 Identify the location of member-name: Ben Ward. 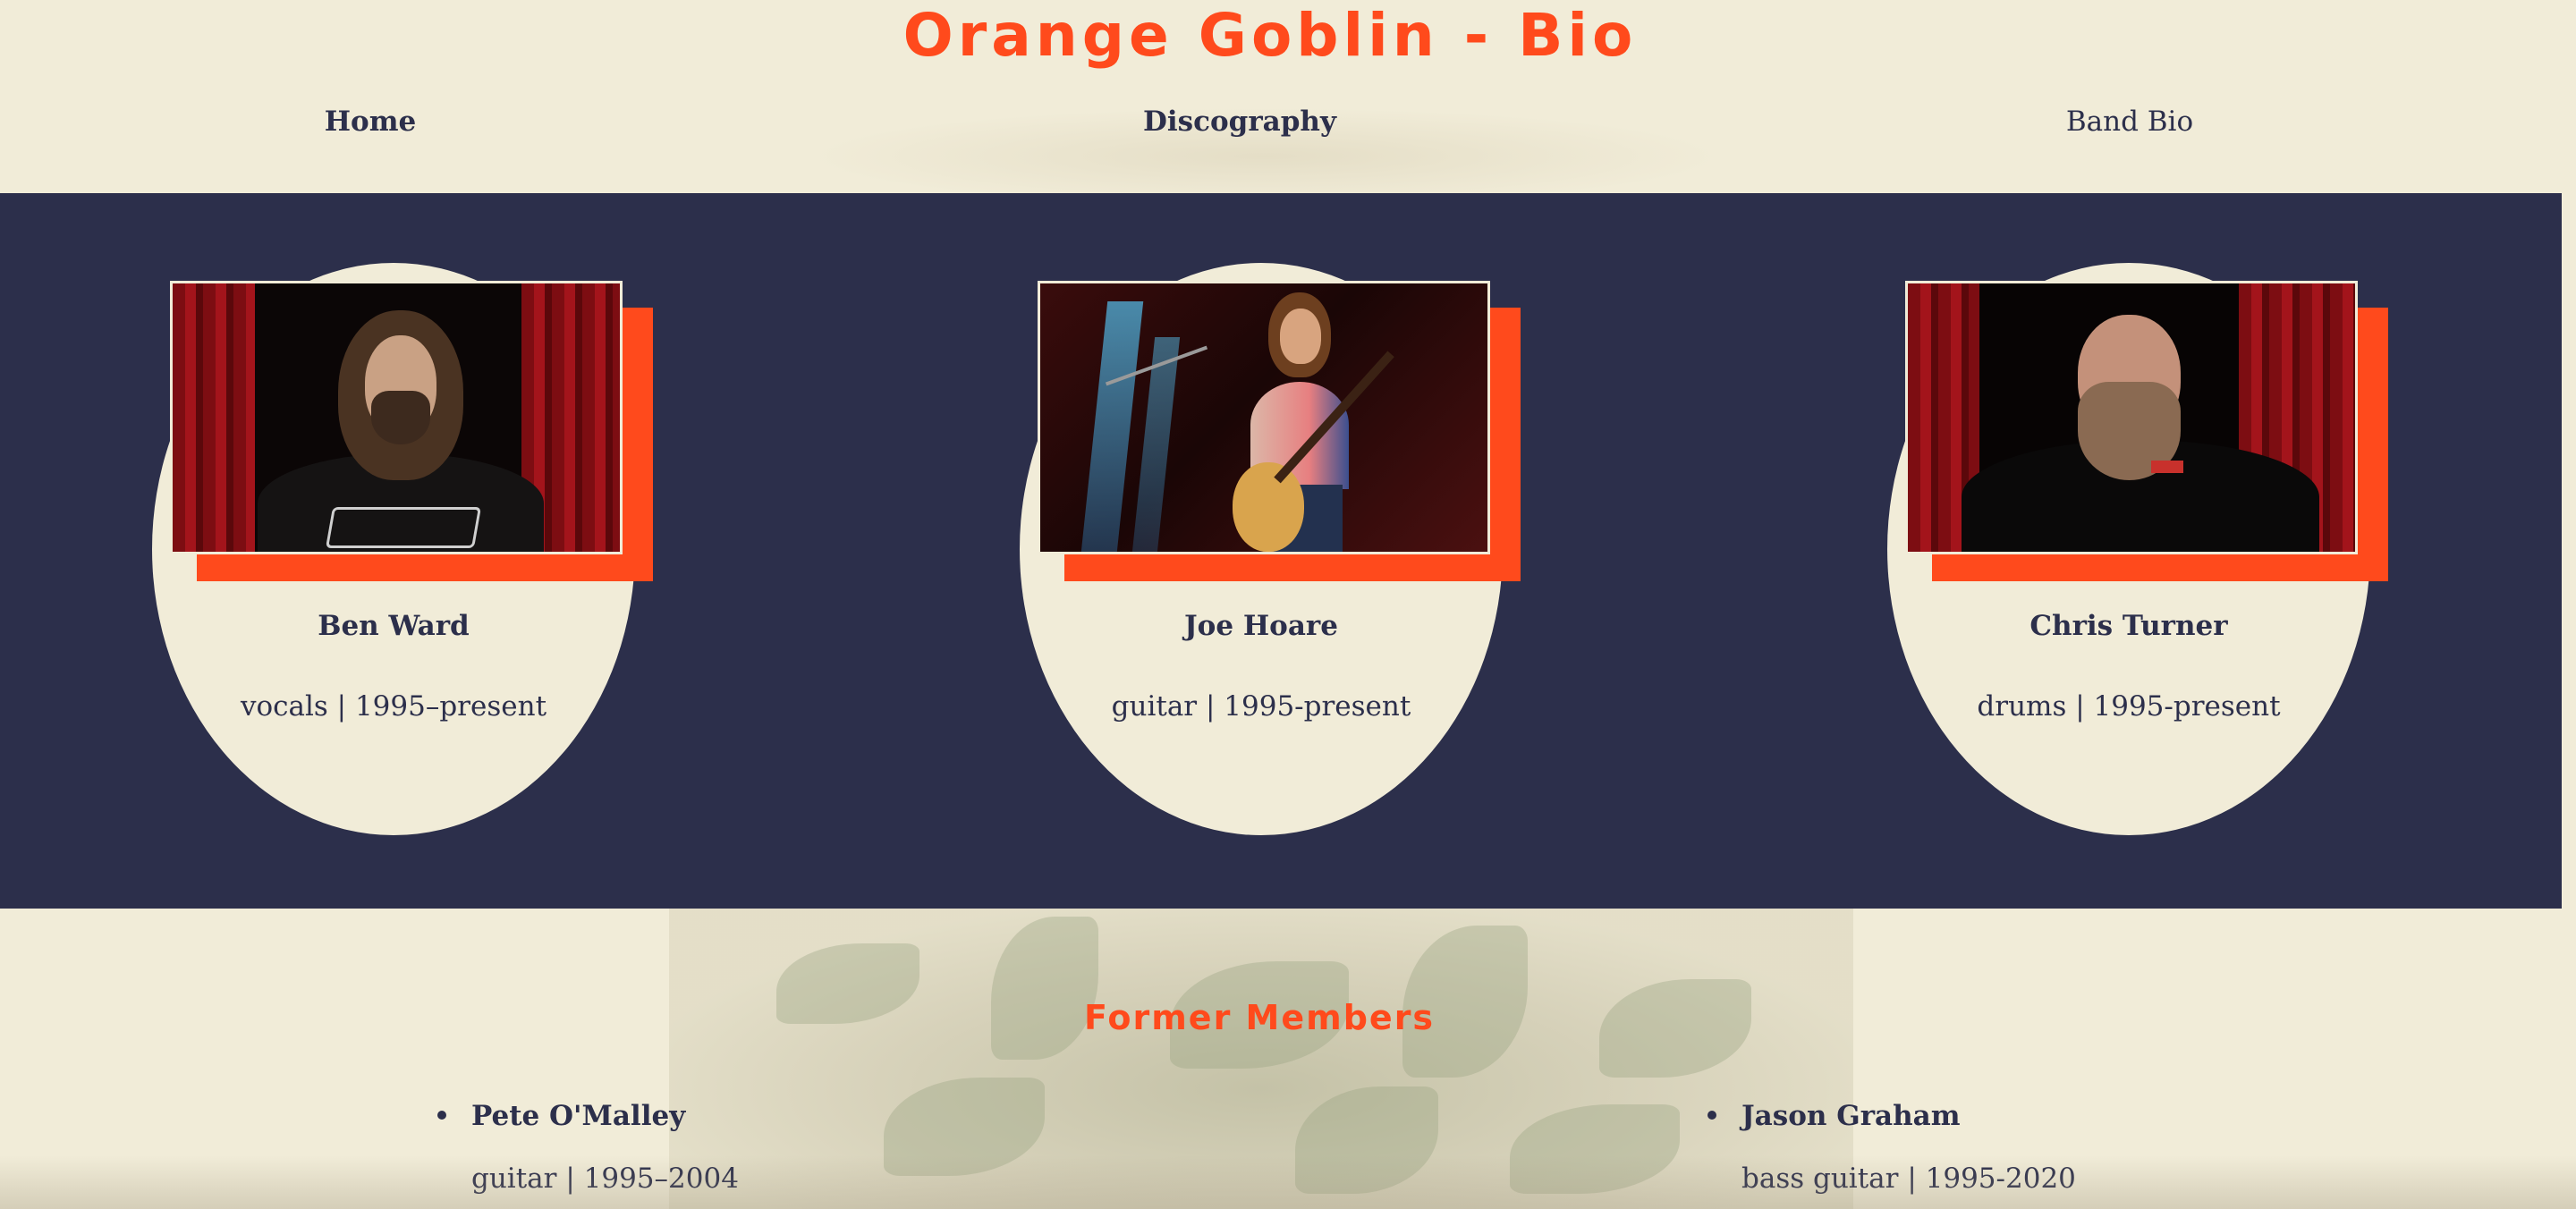
(394, 626).